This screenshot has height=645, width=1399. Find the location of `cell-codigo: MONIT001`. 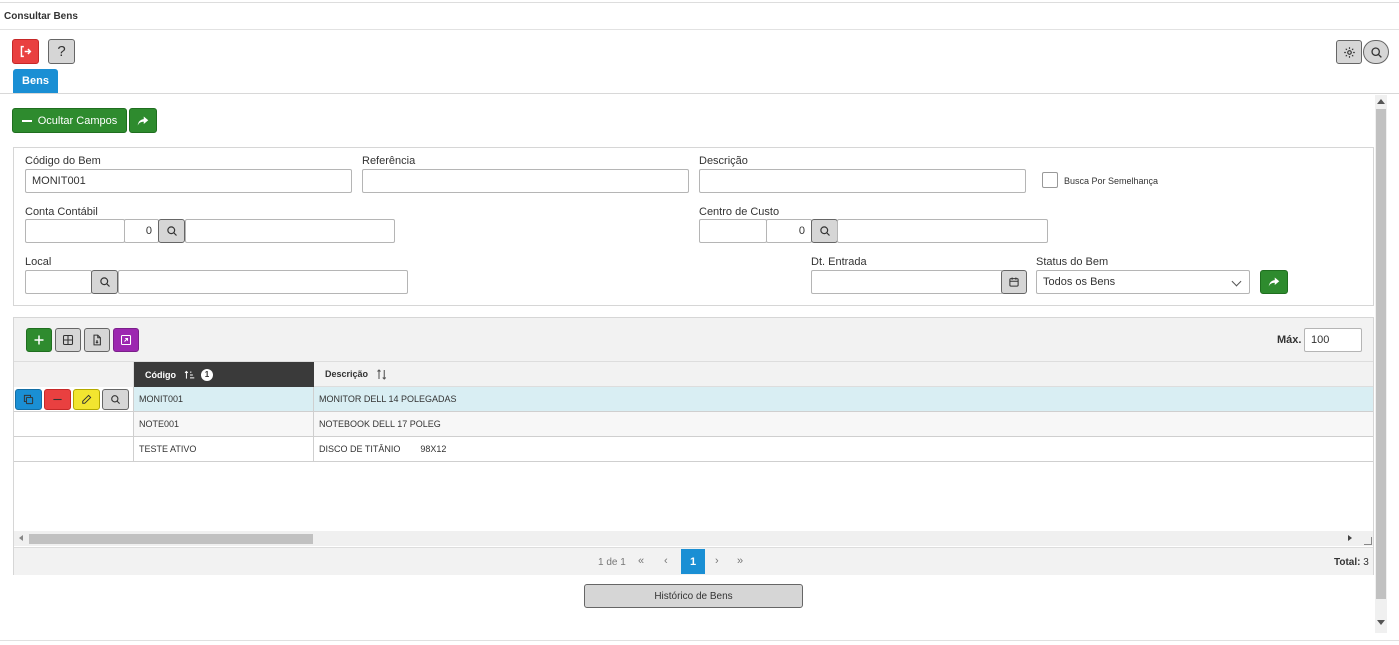

cell-codigo: MONIT001 is located at coordinates (224, 399).